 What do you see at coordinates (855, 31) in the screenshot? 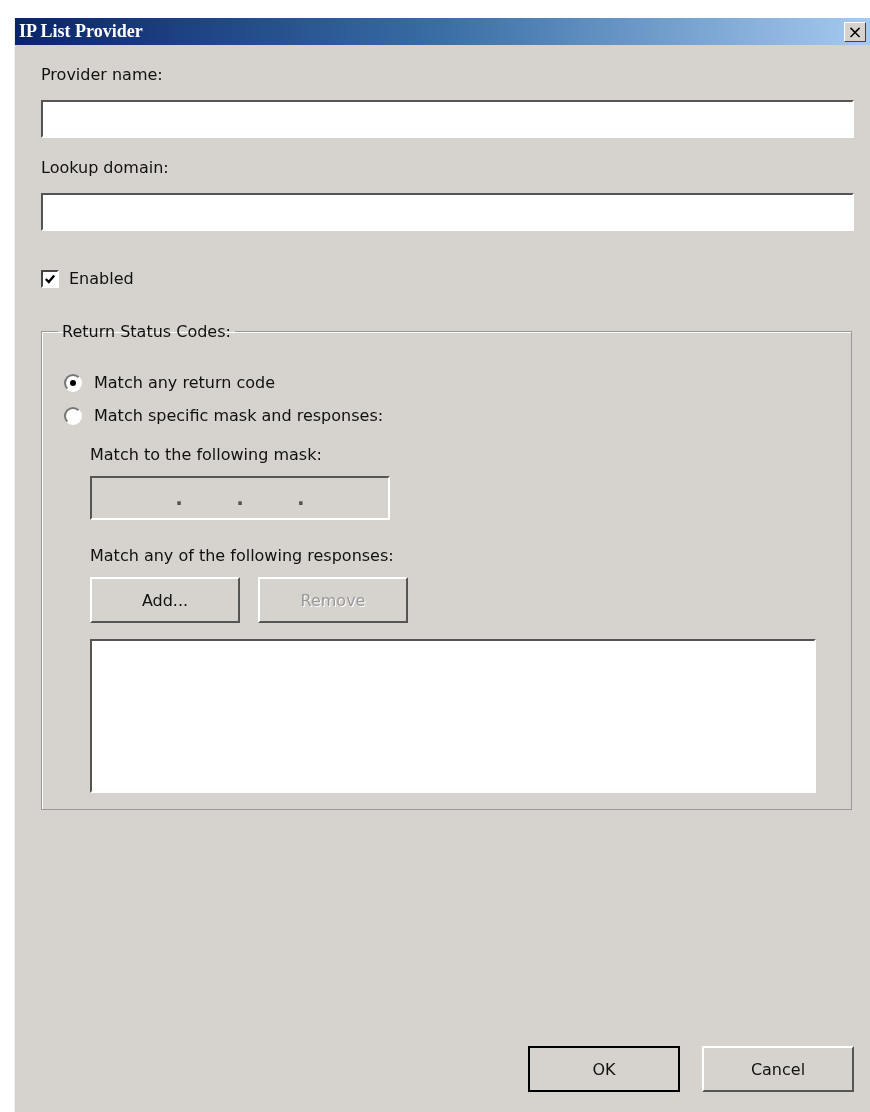
I see `close-button: ×` at bounding box center [855, 31].